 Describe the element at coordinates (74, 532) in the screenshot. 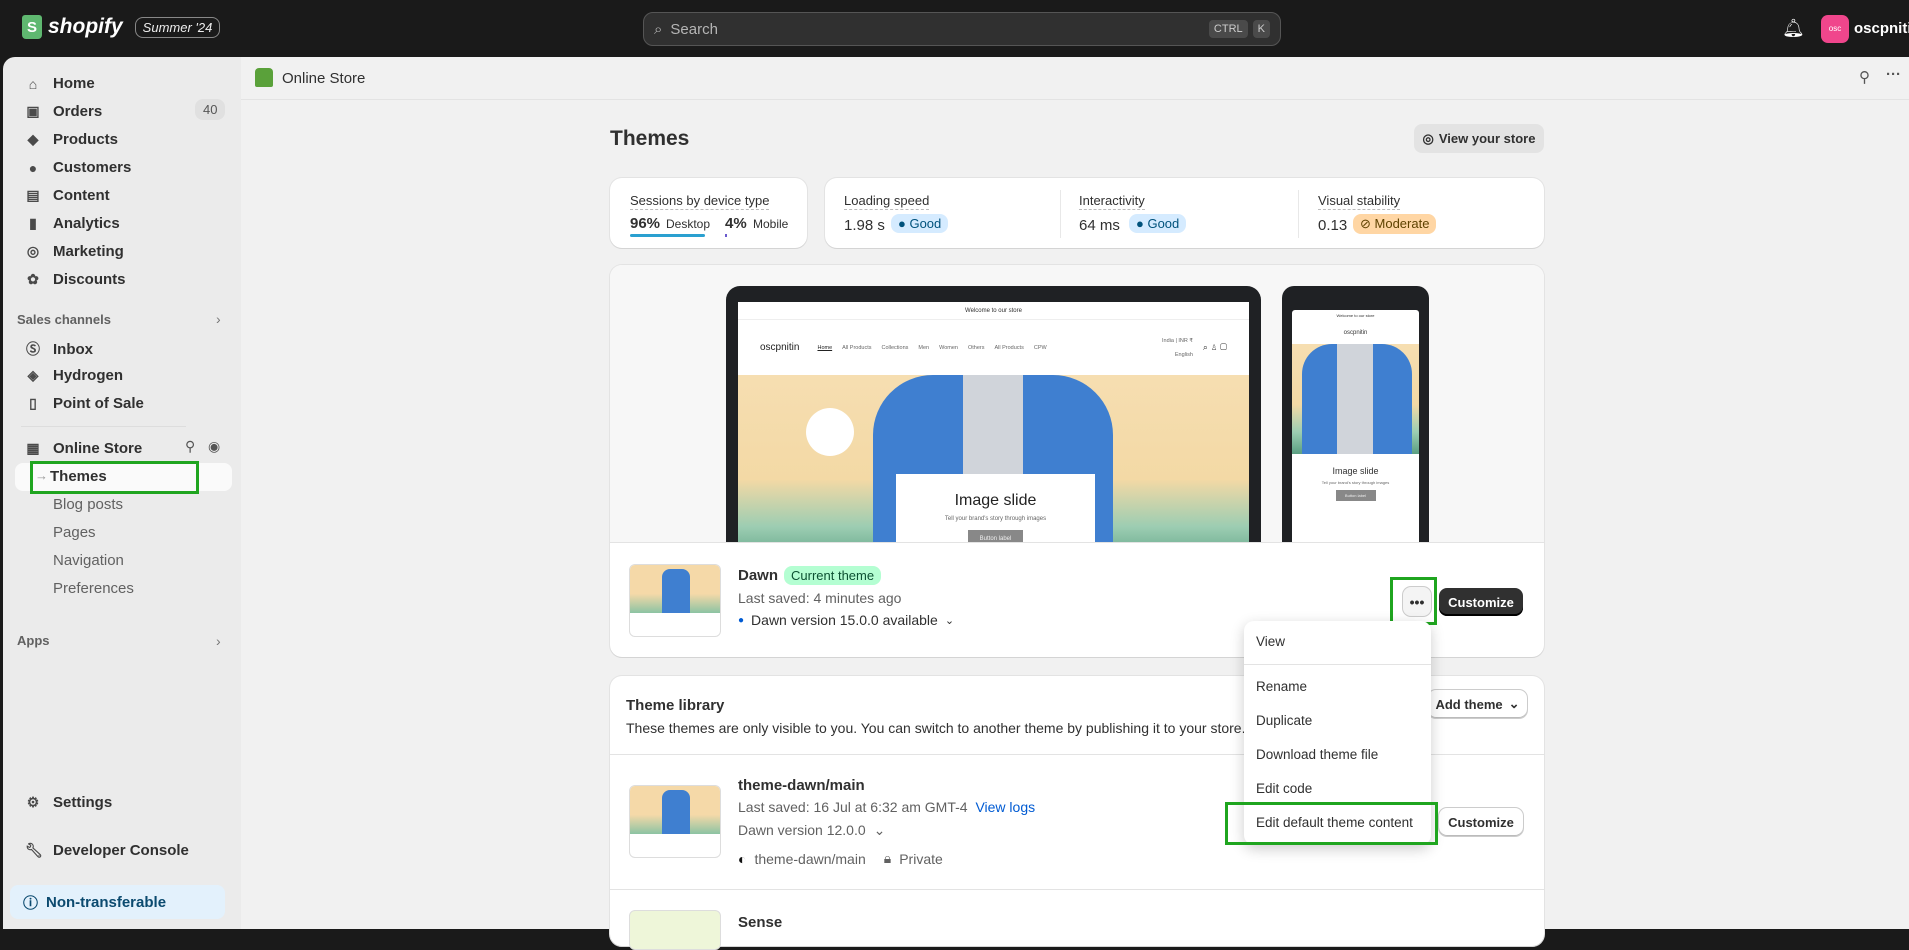

I see `sidebar-item-pages: Pages` at that location.